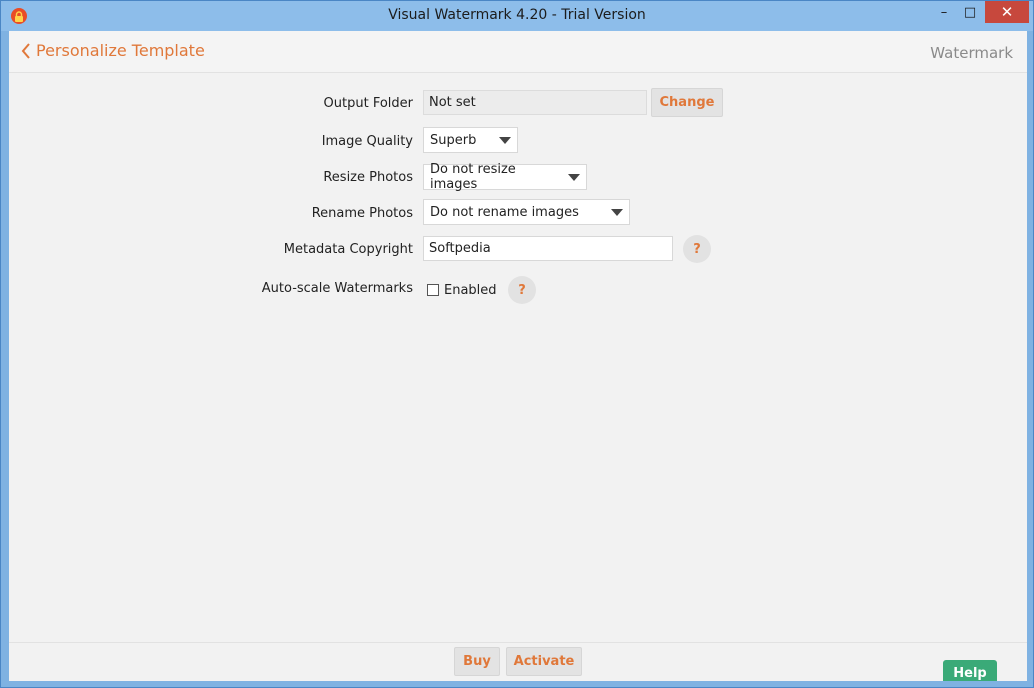  What do you see at coordinates (120, 50) in the screenshot?
I see `back-label: Personalize Template` at bounding box center [120, 50].